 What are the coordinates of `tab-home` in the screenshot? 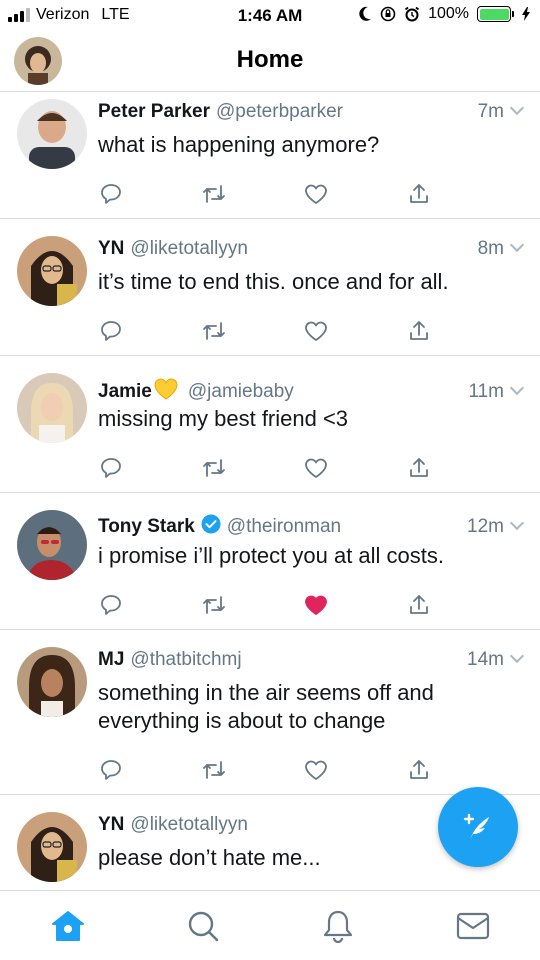 It's located at (68, 926).